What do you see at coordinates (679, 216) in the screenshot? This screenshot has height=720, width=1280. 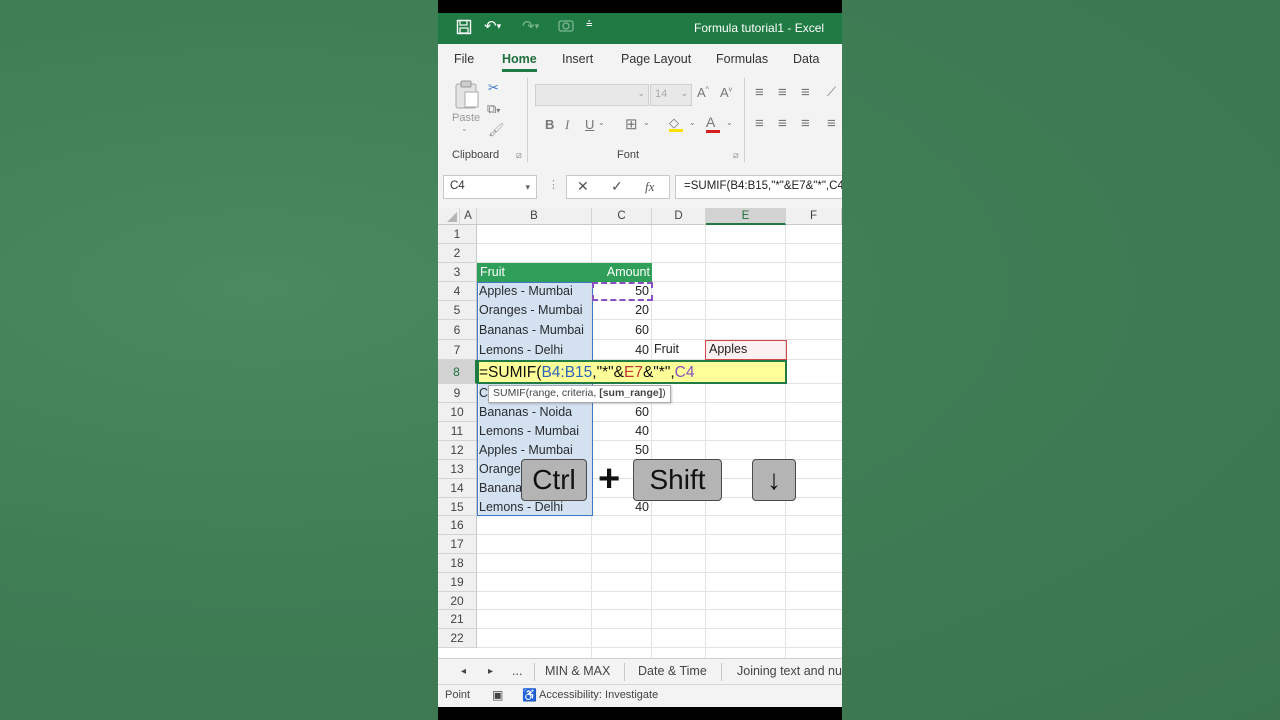 I see `column-header-d: D` at bounding box center [679, 216].